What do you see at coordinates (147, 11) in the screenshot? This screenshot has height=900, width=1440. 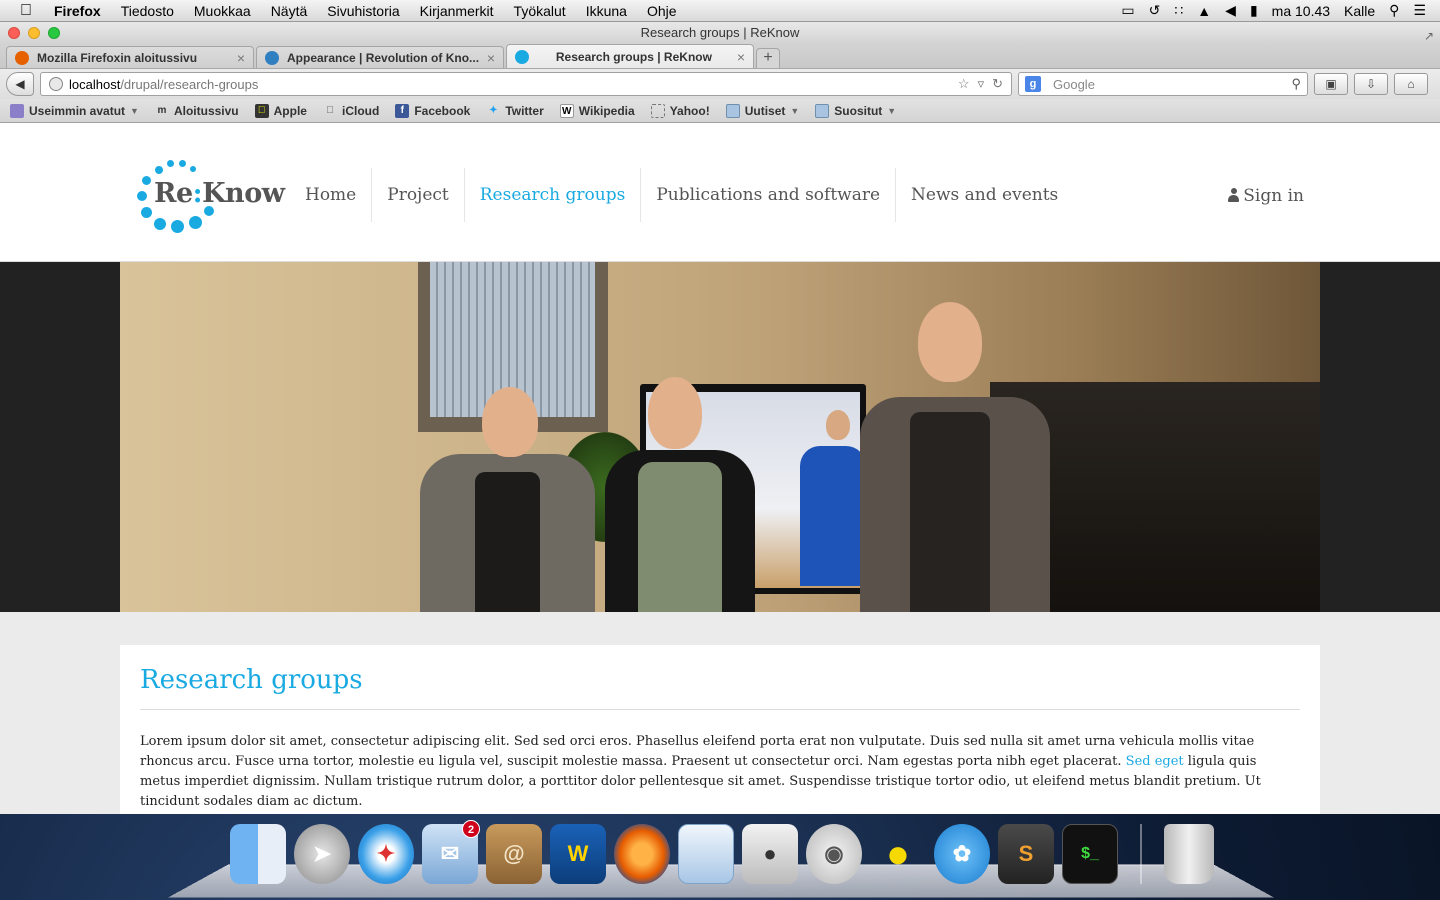 I see `menu-file: Tiedosto` at bounding box center [147, 11].